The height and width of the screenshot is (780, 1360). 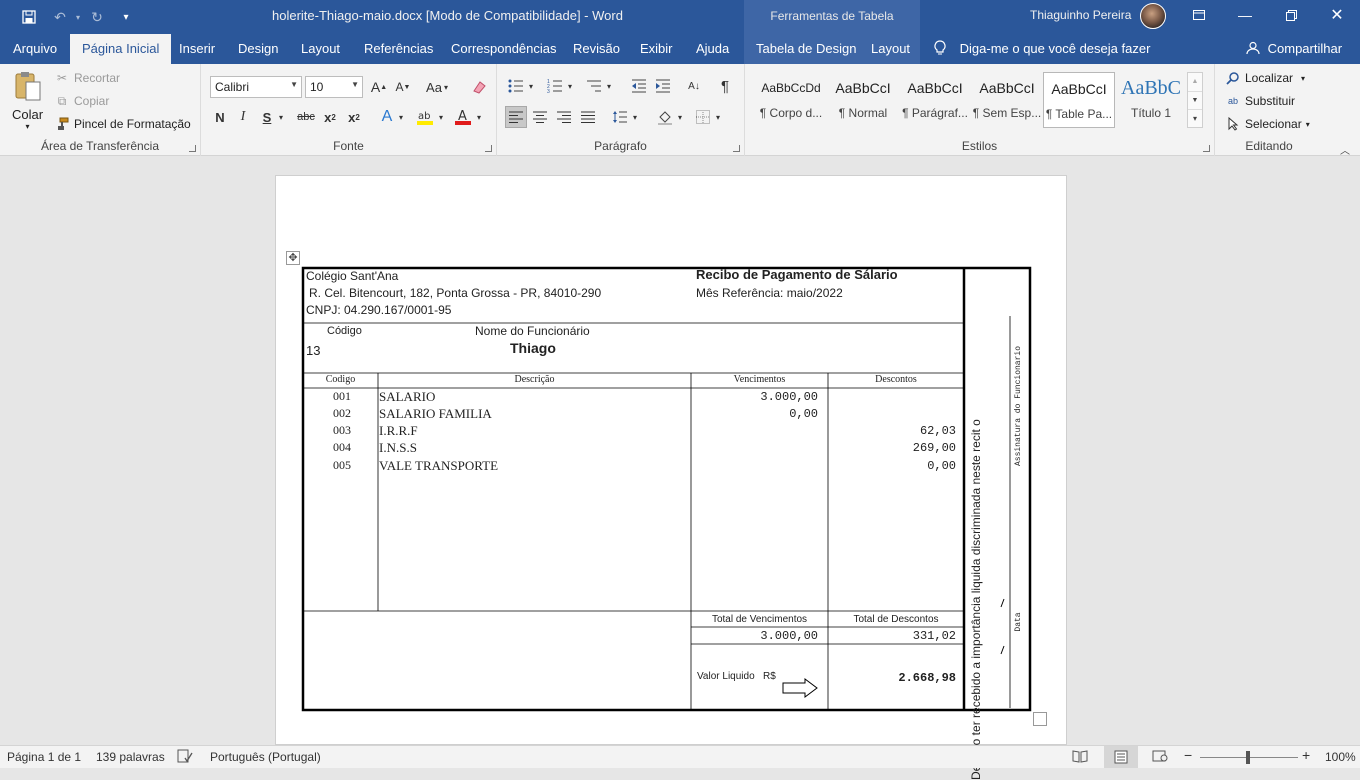 What do you see at coordinates (1195, 100) in the screenshot?
I see `styles-down-icon: ▼` at bounding box center [1195, 100].